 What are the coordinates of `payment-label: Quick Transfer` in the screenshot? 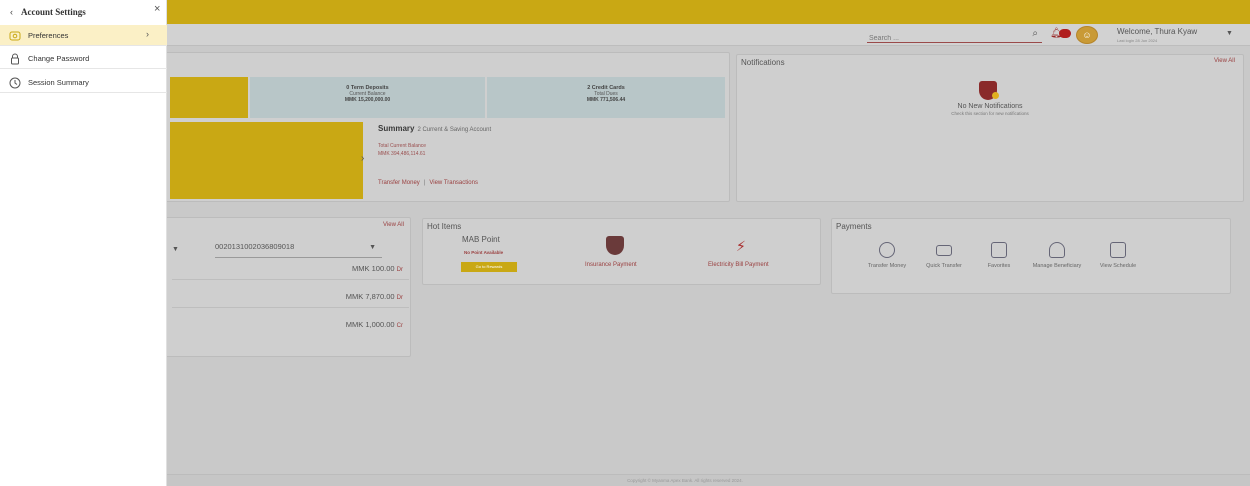 It's located at (944, 266).